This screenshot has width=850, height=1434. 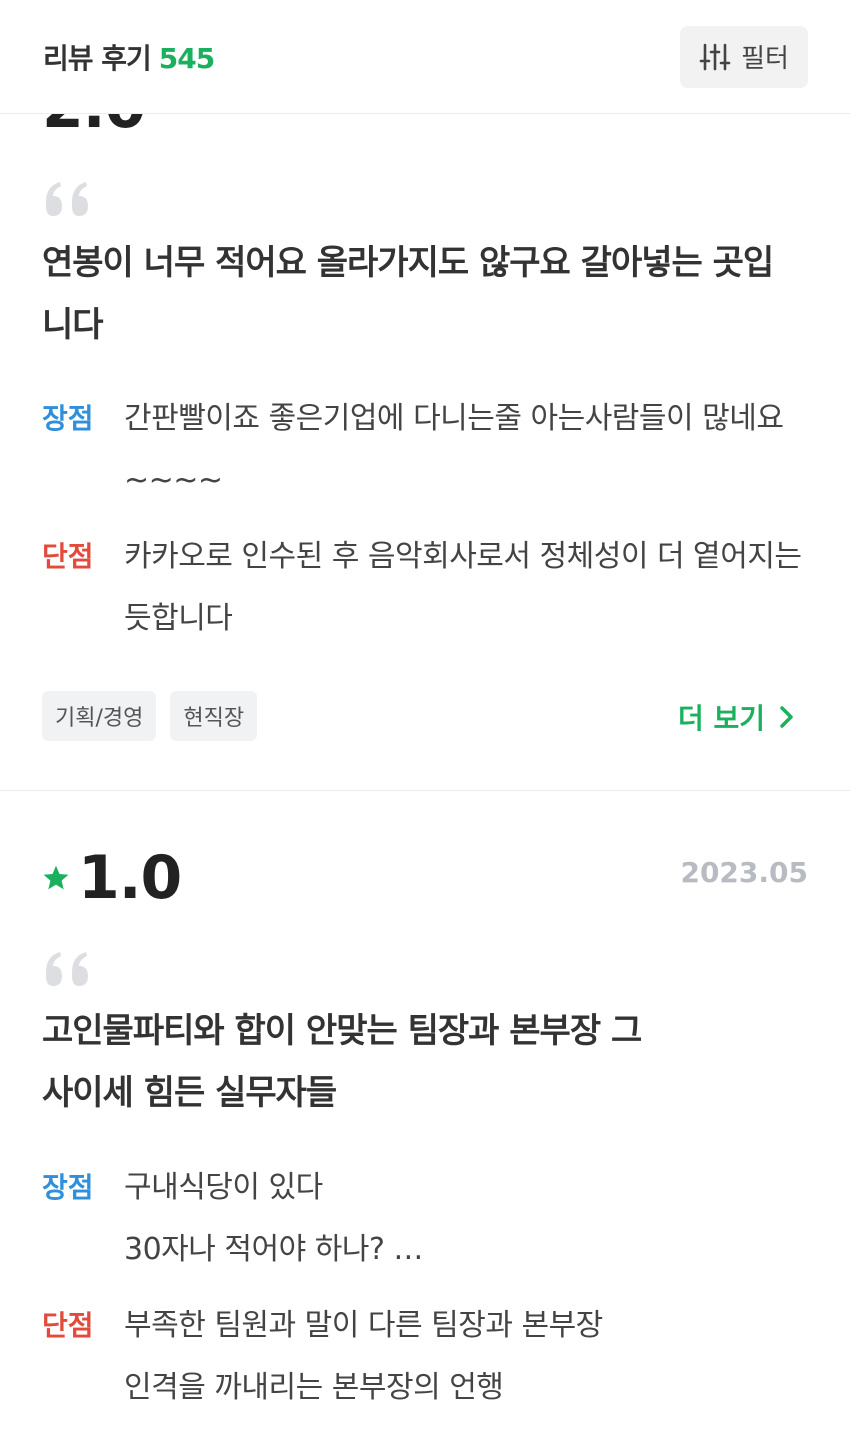 I want to click on pros-section: 장점 간판빨이죠 좋은기업에 다니는줄 아는사람들이 많네요~~~~, so click(x=422, y=450).